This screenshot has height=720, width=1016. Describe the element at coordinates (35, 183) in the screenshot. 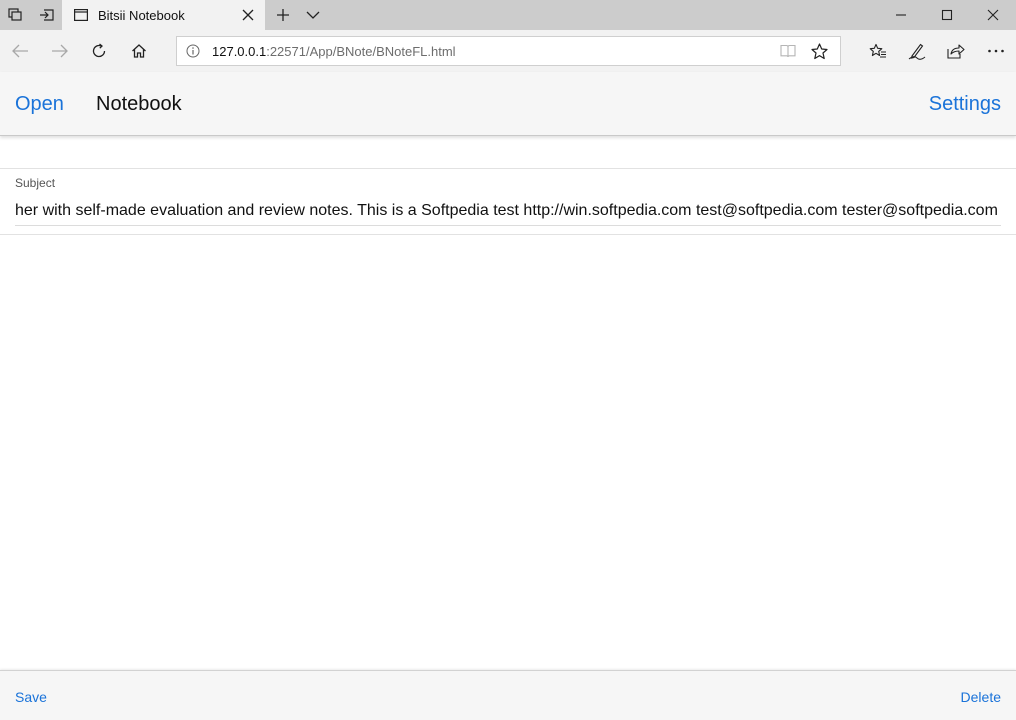

I see `subject-label: Subject` at that location.